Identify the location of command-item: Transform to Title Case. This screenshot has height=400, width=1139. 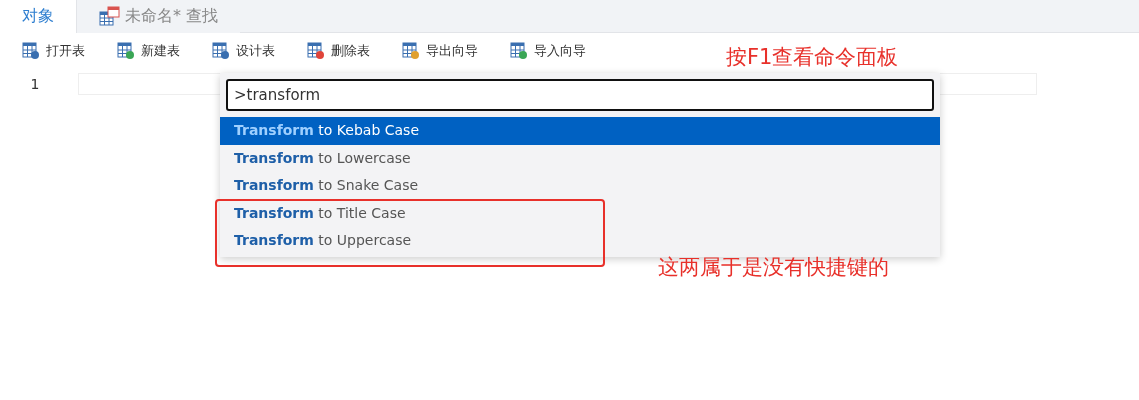
(580, 213).